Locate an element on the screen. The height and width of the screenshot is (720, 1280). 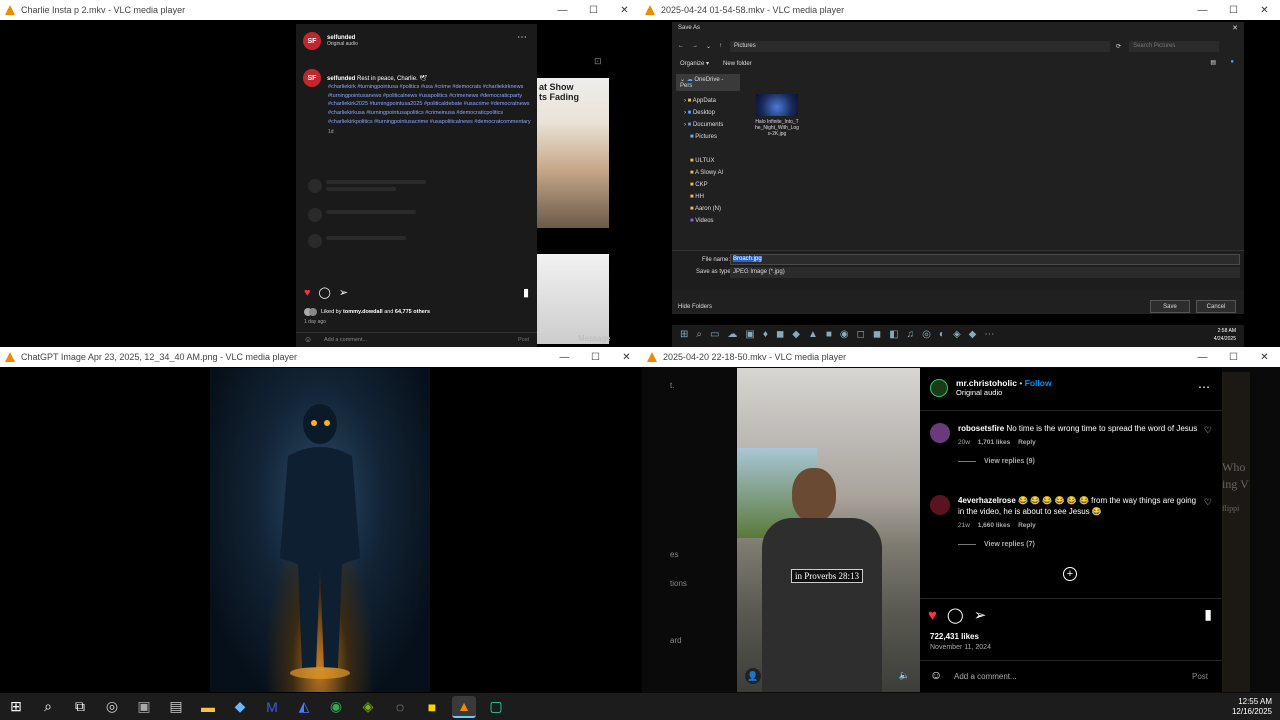
hide-folders-toggle: Hide Folders is located at coordinates (695, 307).